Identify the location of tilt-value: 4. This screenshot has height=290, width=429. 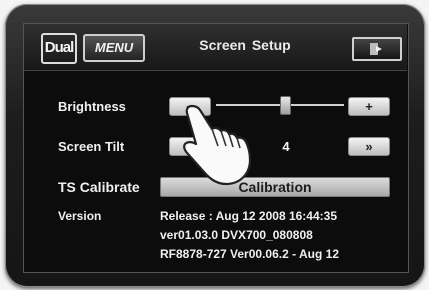
(286, 146).